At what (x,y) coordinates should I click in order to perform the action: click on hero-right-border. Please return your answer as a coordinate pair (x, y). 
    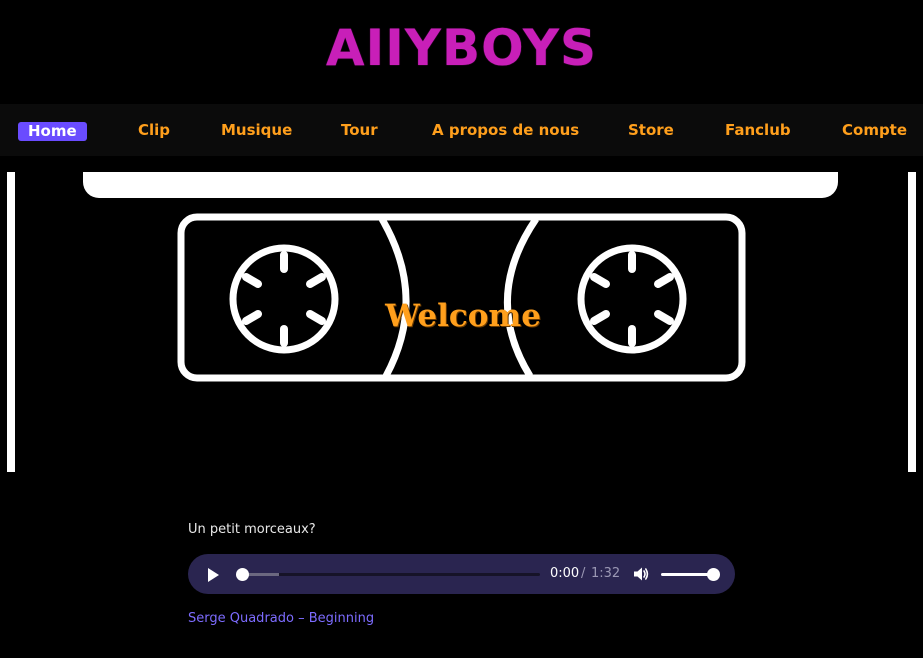
    Looking at the image, I should click on (912, 322).